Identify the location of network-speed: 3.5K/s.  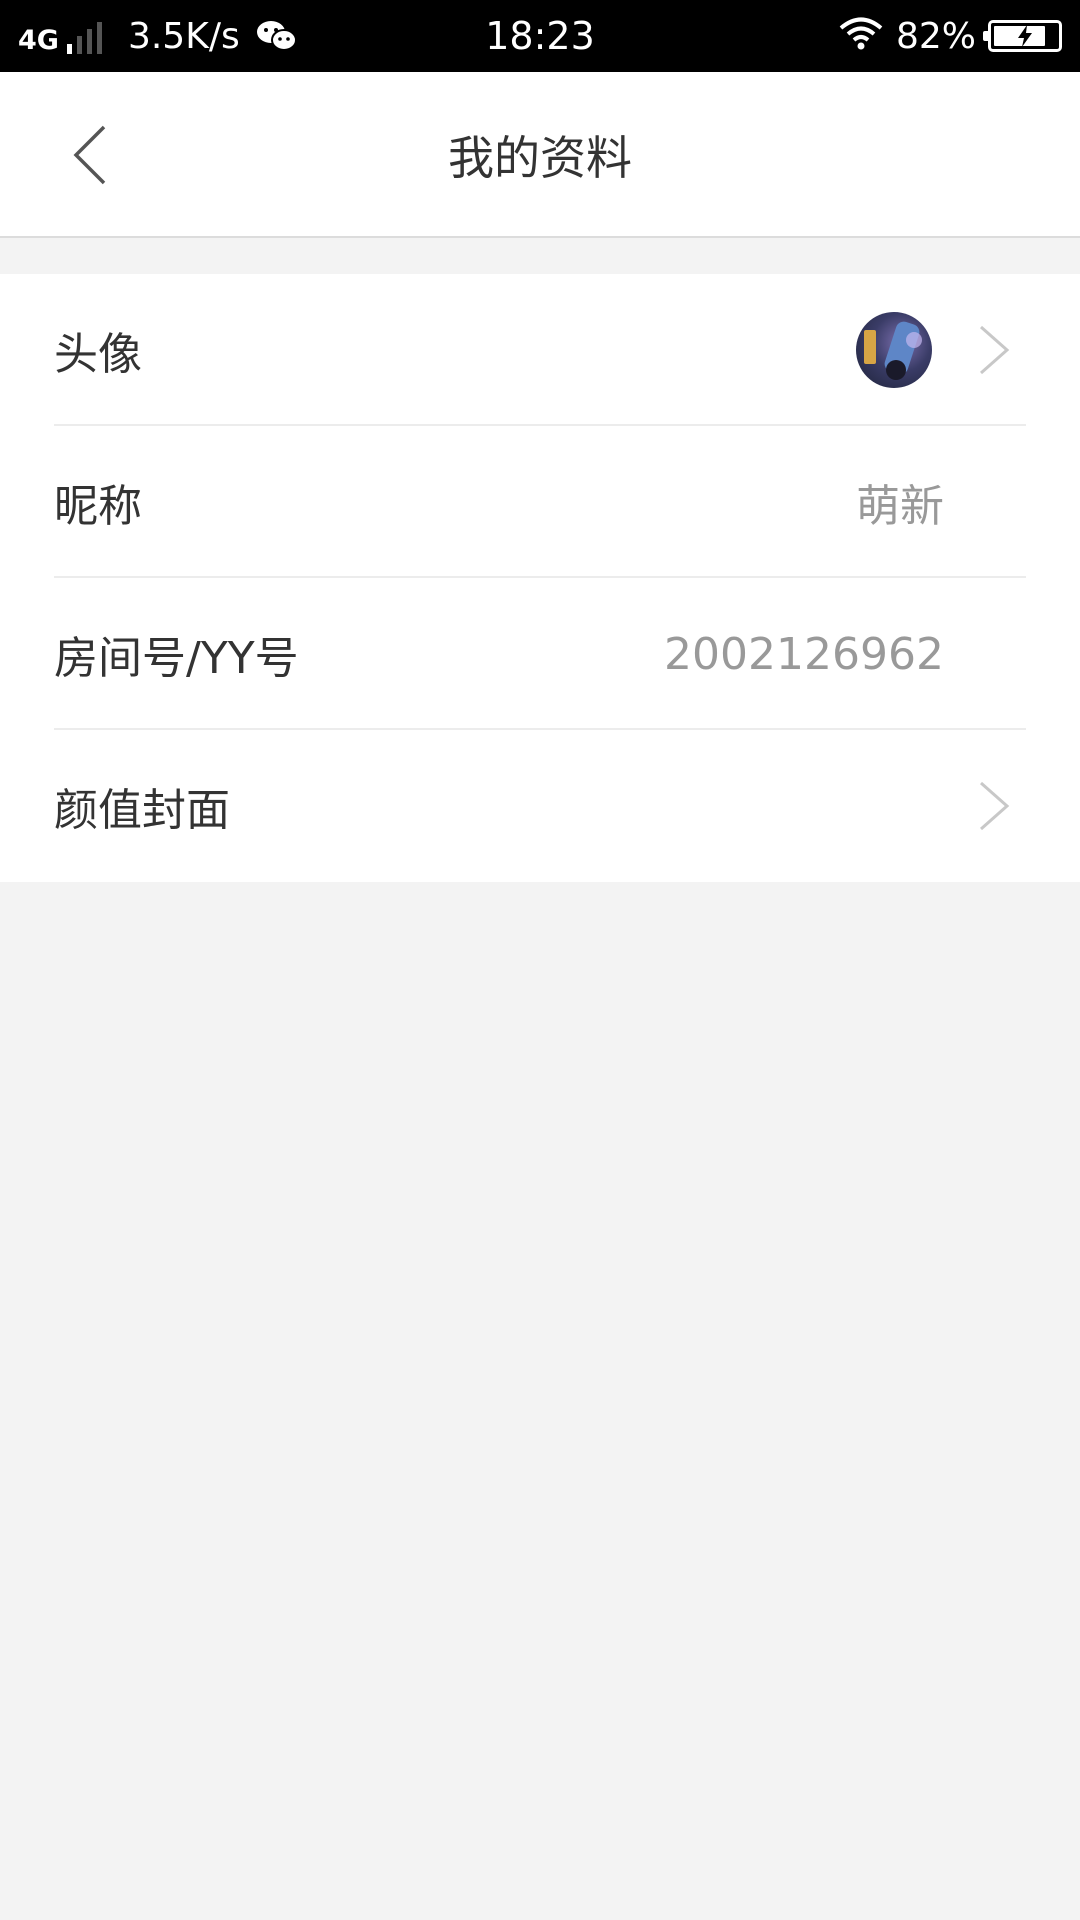
(183, 36).